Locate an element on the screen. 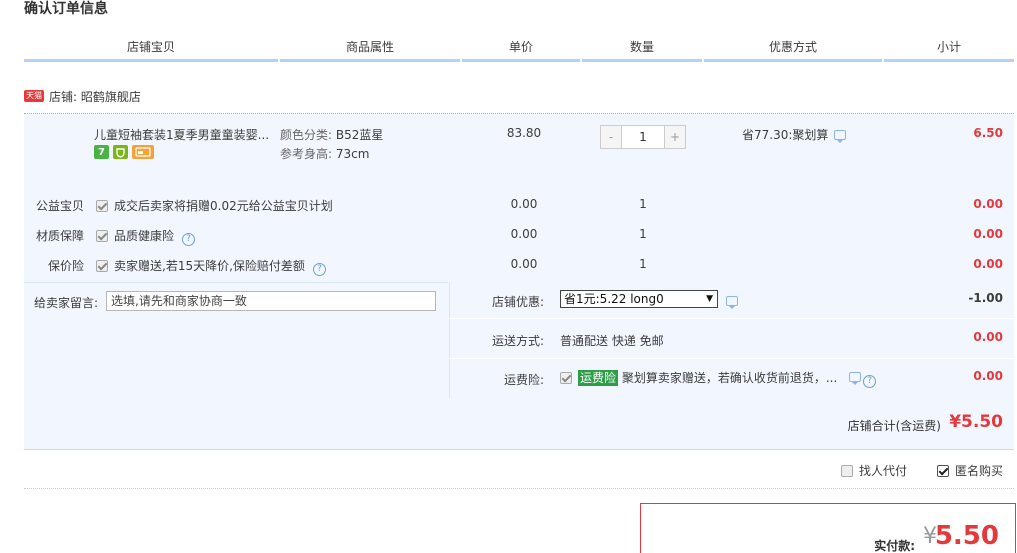 The image size is (1017, 553). guarantee-icon is located at coordinates (120, 152).